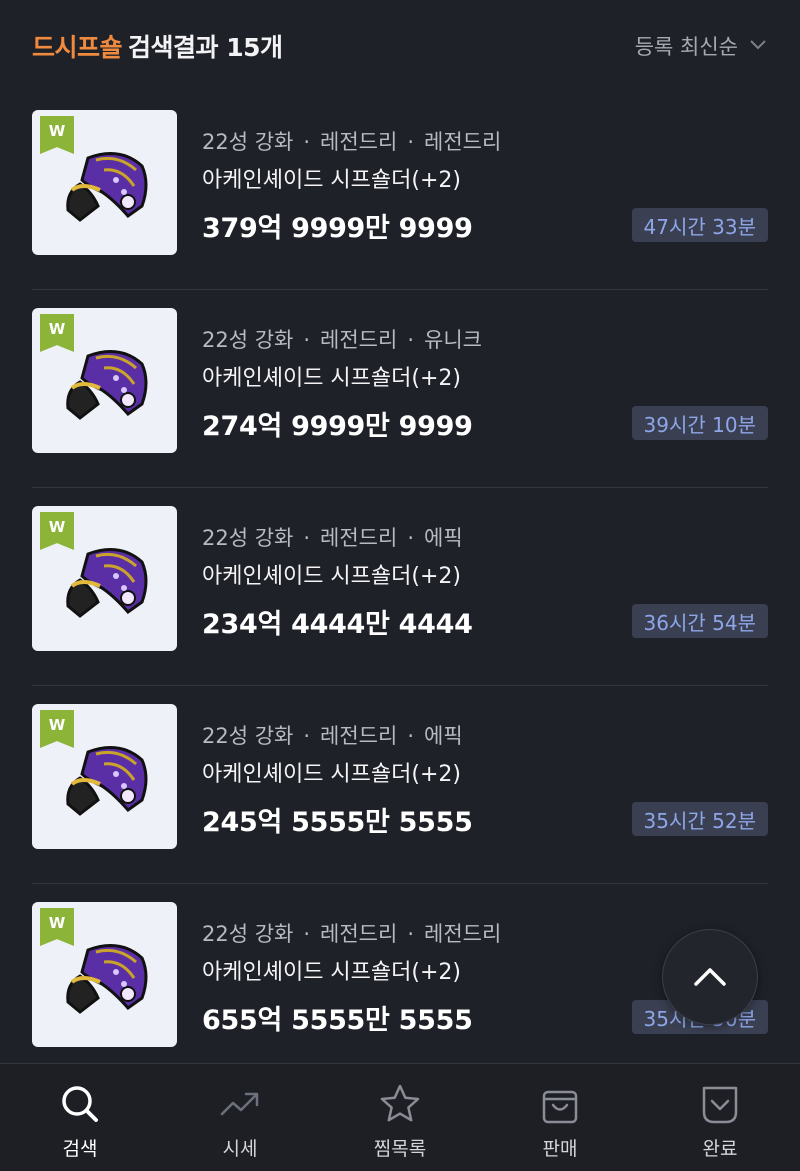  Describe the element at coordinates (337, 624) in the screenshot. I see `item-price: 234억 4444만 4444` at that location.